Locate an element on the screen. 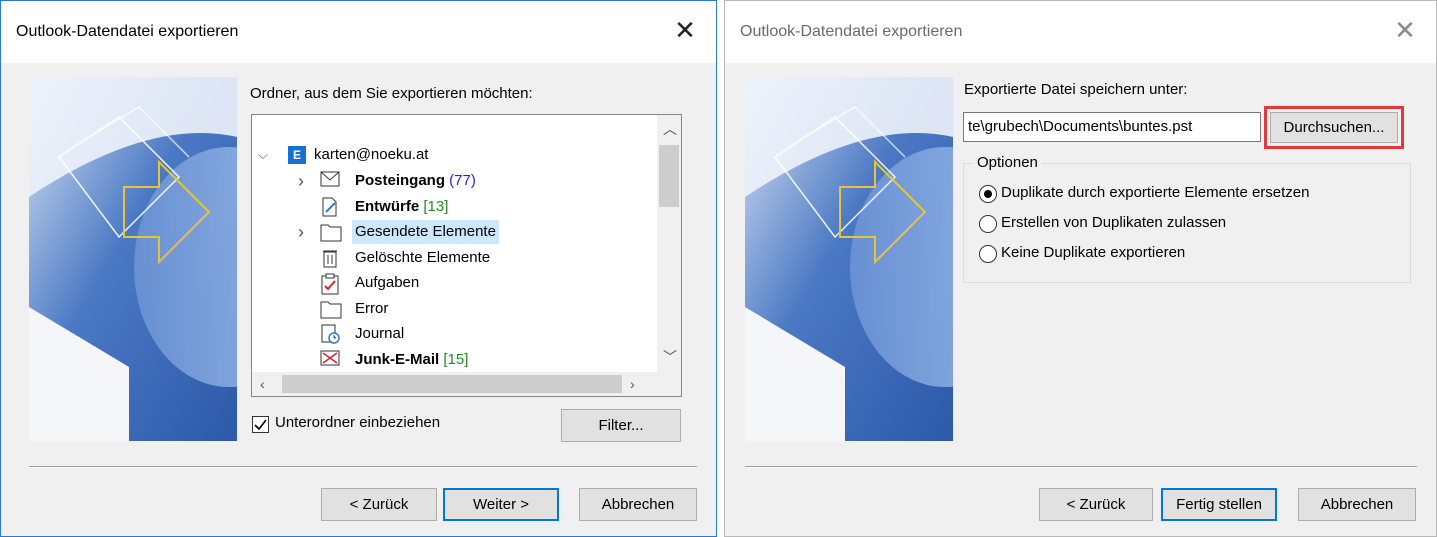 The image size is (1437, 537). tree-item-label: Journal is located at coordinates (379, 334).